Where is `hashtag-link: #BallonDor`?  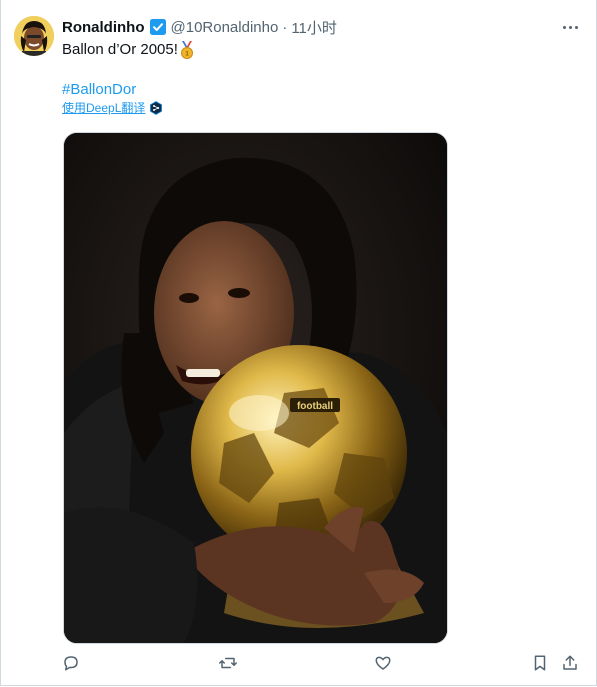
hashtag-link: #BallonDor is located at coordinates (99, 90).